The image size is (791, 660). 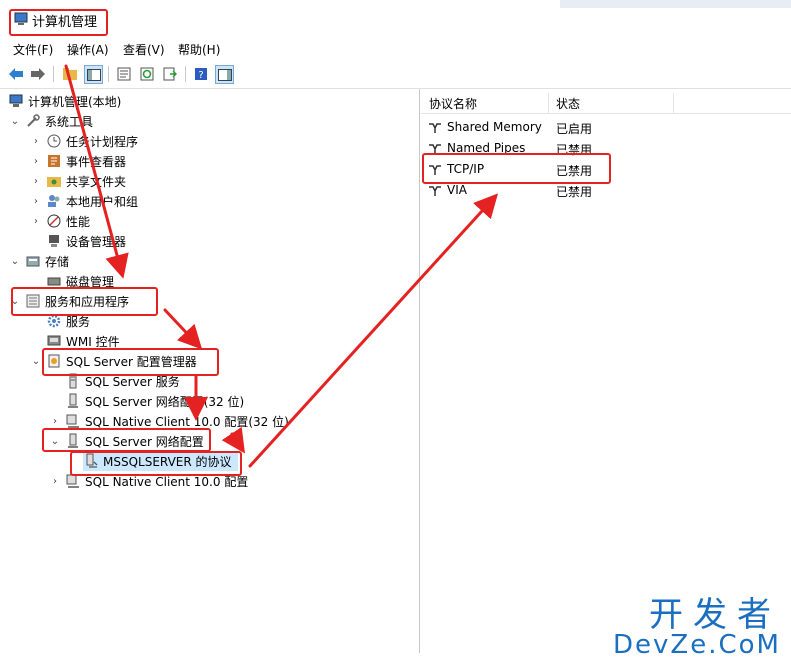 What do you see at coordinates (574, 129) in the screenshot?
I see `protocol-status: 已启用` at bounding box center [574, 129].